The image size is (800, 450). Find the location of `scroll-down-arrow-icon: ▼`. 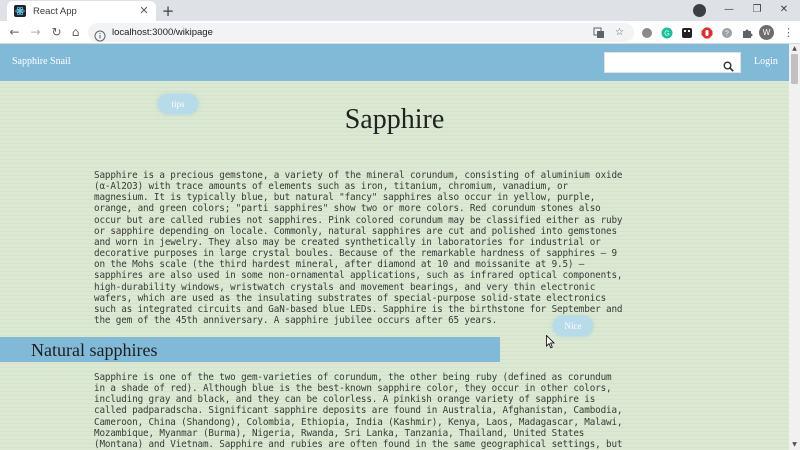

scroll-down-arrow-icon: ▼ is located at coordinates (794, 445).